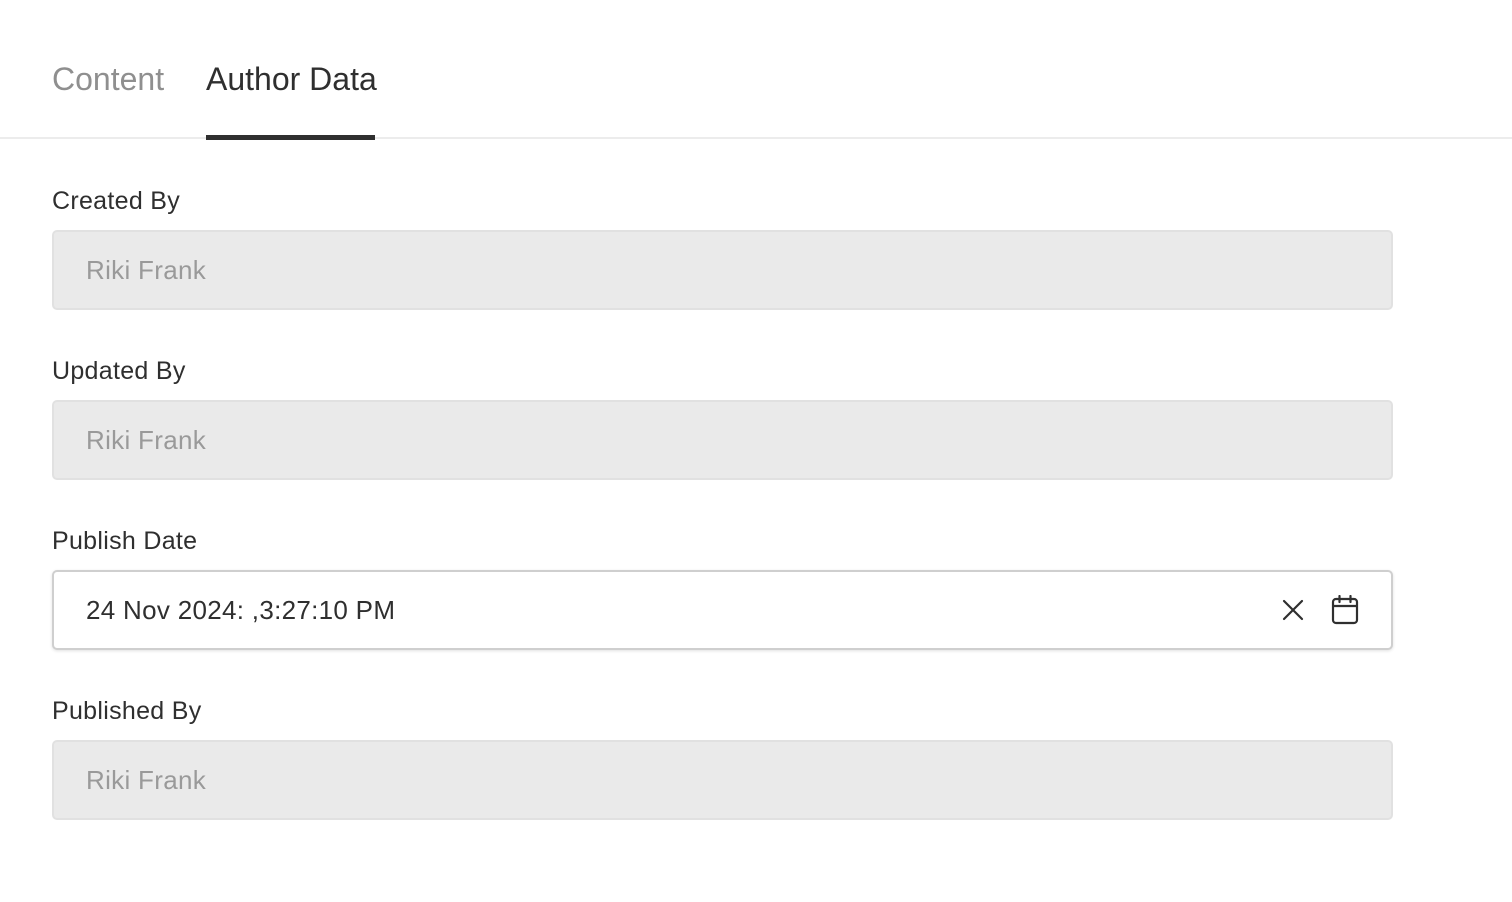  I want to click on updated-by-label: Updated By, so click(119, 371).